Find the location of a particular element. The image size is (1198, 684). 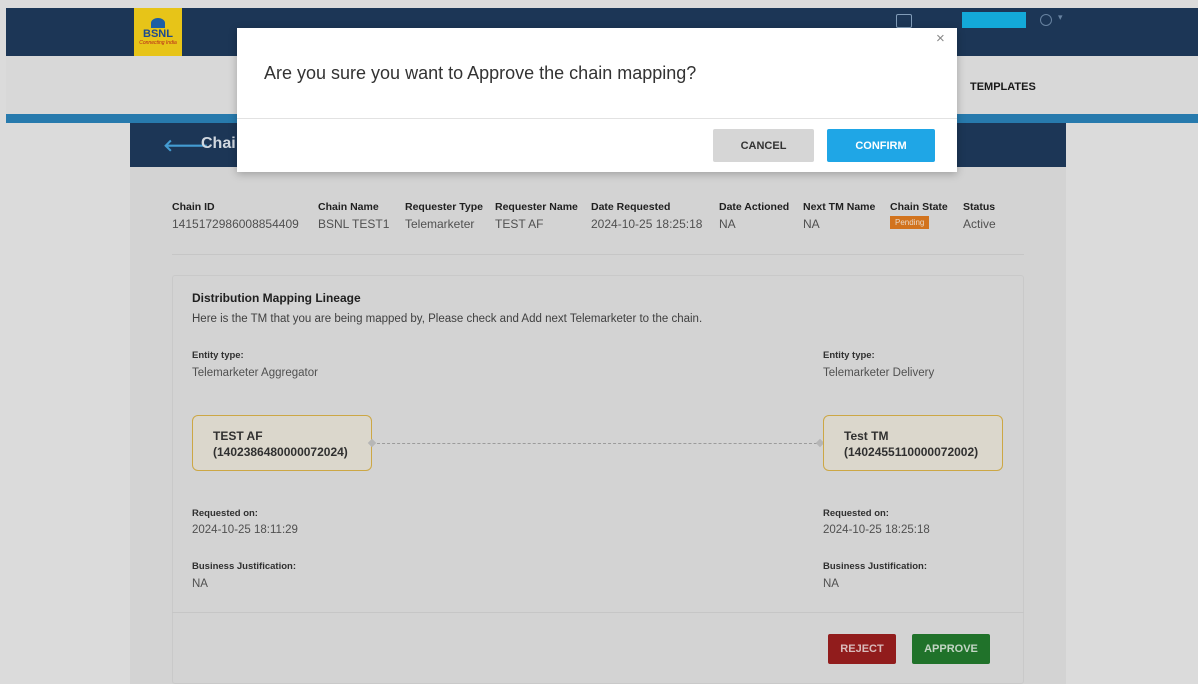

cancel-button: CANCEL is located at coordinates (763, 145).